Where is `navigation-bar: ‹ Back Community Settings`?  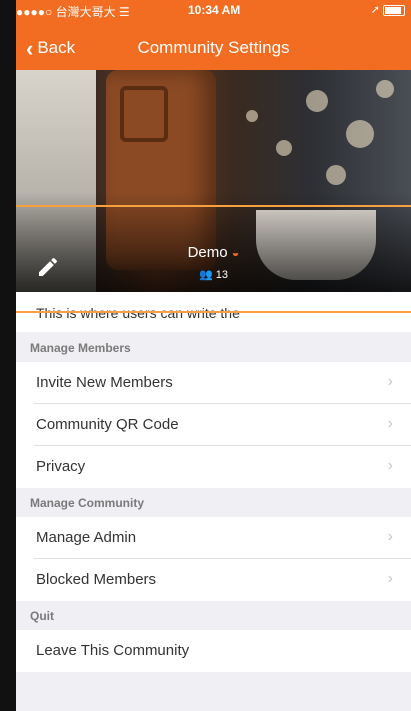
navigation-bar: ‹ Back Community Settings is located at coordinates (213, 48).